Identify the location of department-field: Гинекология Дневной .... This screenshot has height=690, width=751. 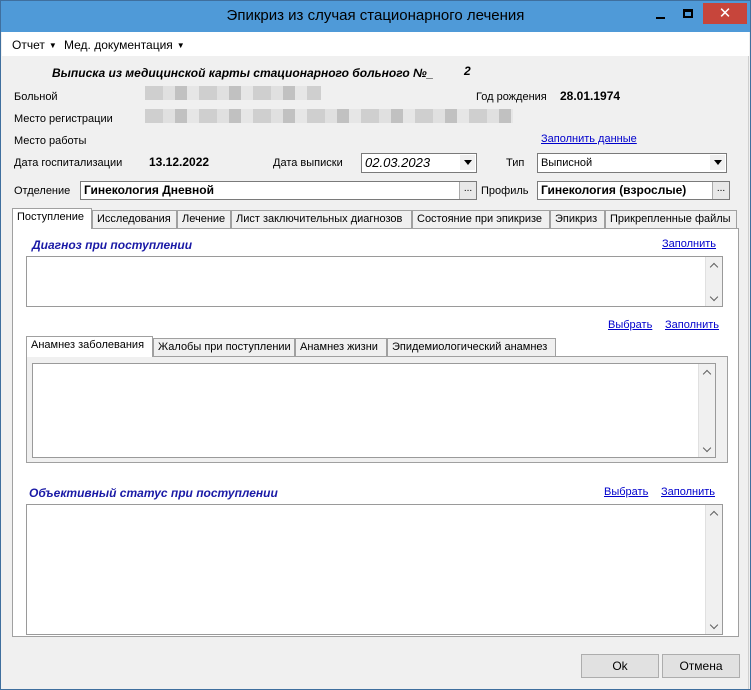
(278, 190).